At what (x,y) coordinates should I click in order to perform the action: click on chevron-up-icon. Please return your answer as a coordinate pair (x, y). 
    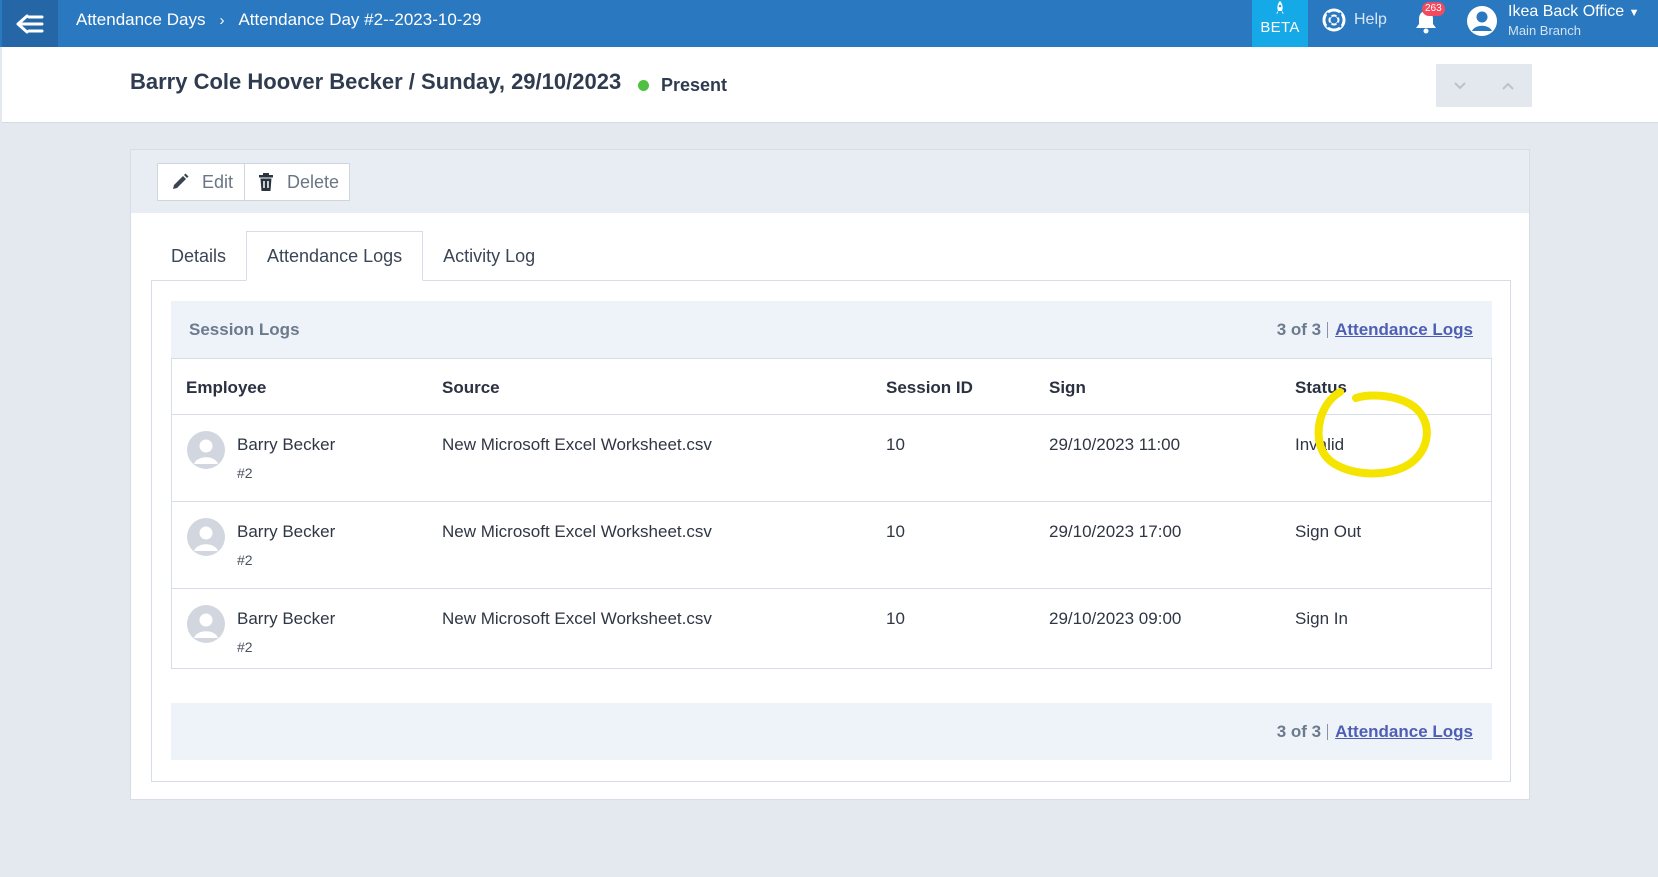
    Looking at the image, I should click on (1508, 86).